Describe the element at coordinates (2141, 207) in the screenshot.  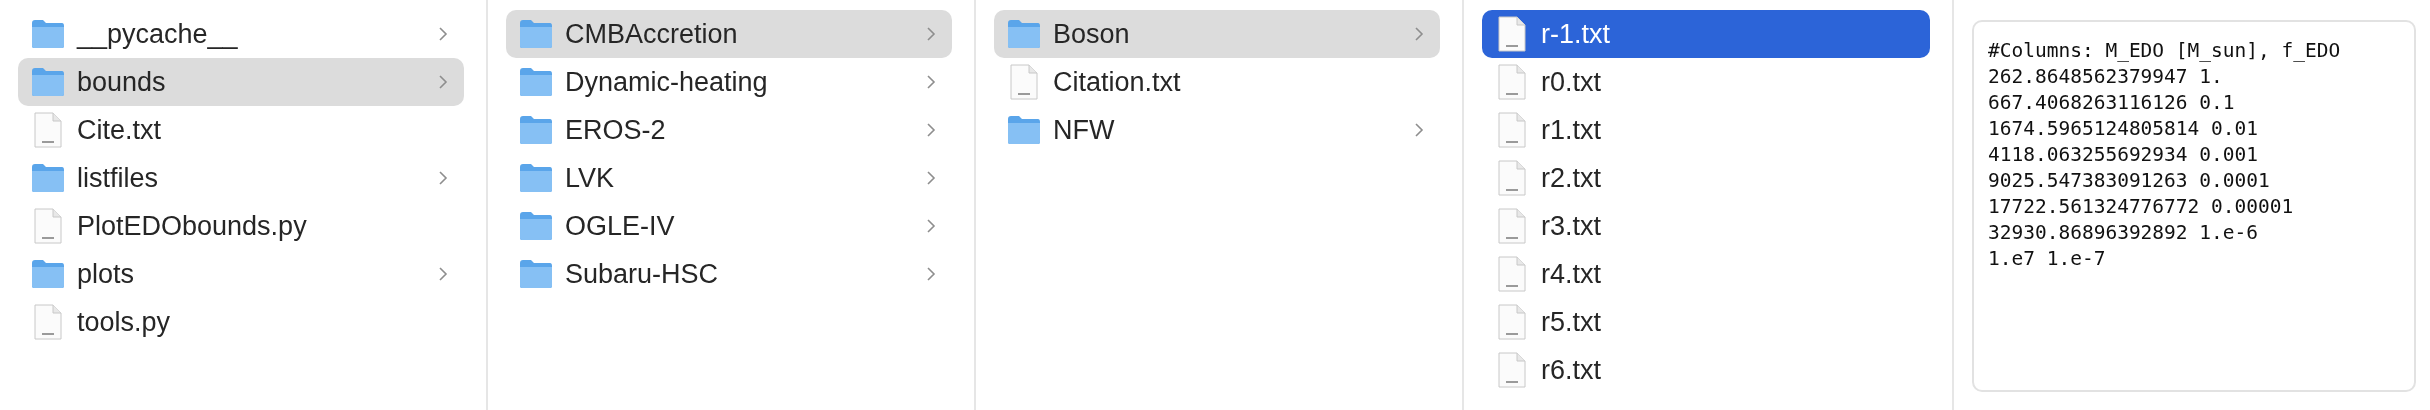
I see `preview-line: 17722.561324776772 0.00001` at that location.